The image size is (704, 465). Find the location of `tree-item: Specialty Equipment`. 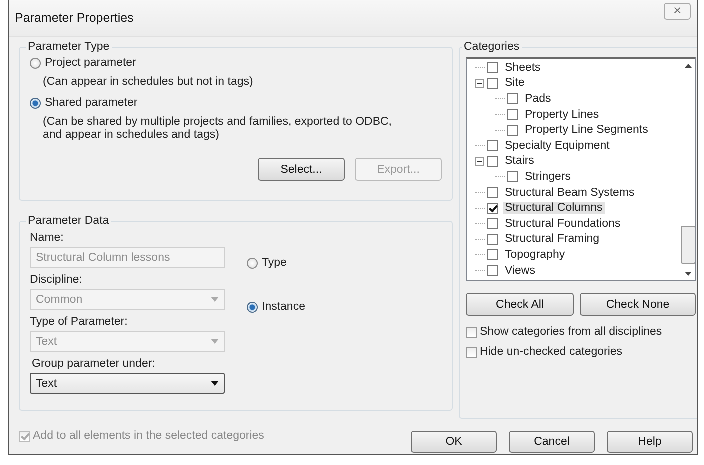

tree-item: Specialty Equipment is located at coordinates (557, 146).